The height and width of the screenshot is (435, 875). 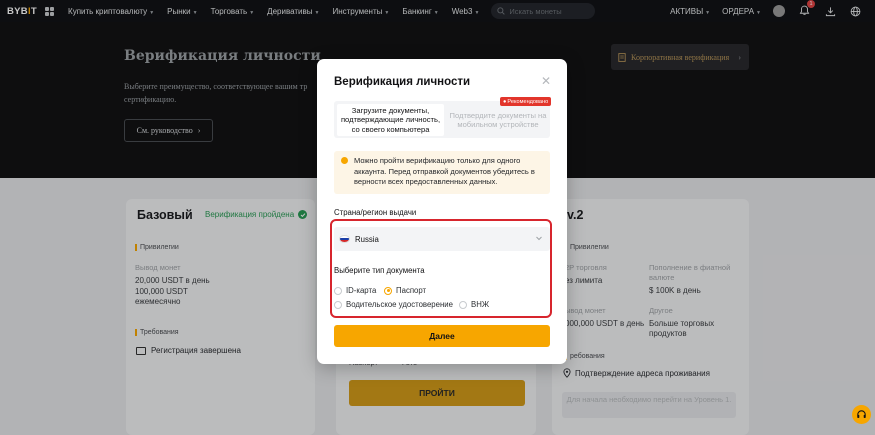 What do you see at coordinates (442, 239) in the screenshot?
I see `country-select: Russia` at bounding box center [442, 239].